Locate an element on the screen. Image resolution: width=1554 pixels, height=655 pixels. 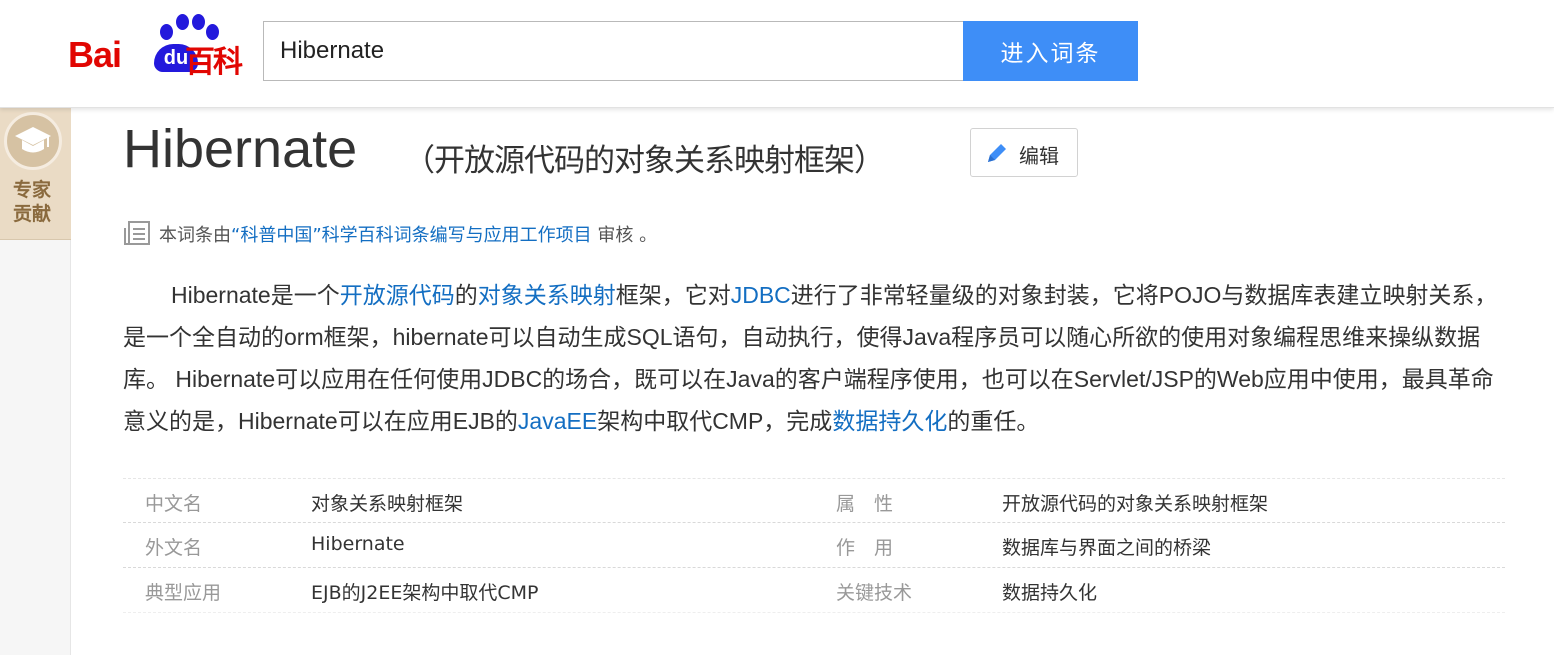
summary-text: Hibernate是一个 is located at coordinates (255, 295).